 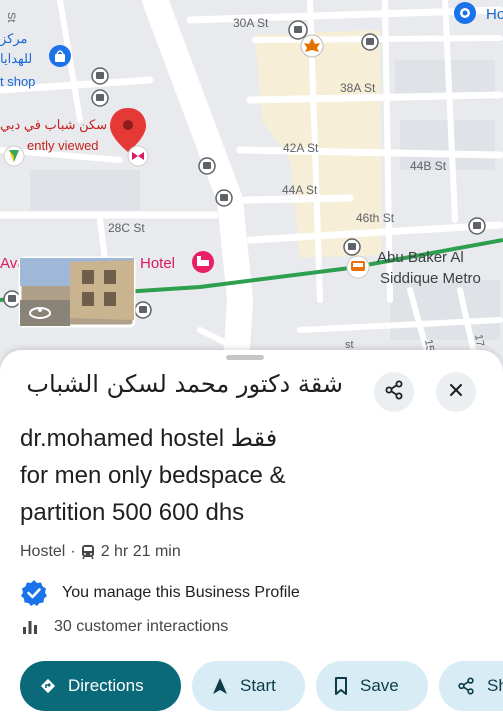 What do you see at coordinates (220, 686) in the screenshot?
I see `navigation-arrow-icon` at bounding box center [220, 686].